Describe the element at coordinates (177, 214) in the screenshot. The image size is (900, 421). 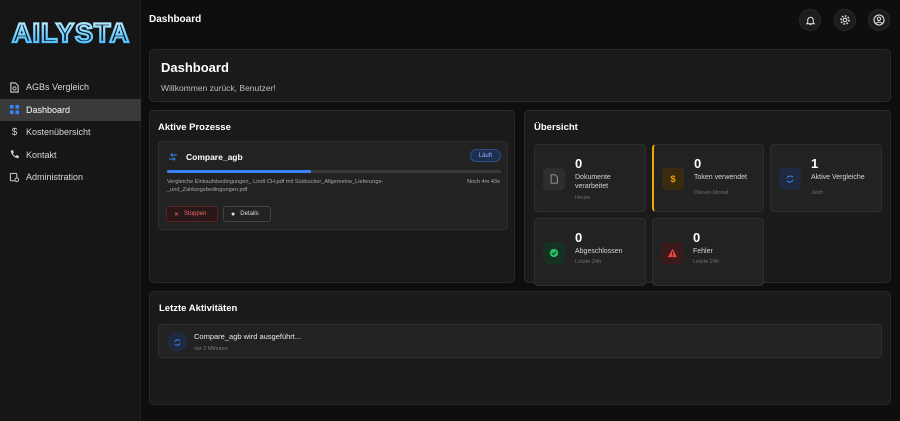
I see `close-icon: ✕` at that location.